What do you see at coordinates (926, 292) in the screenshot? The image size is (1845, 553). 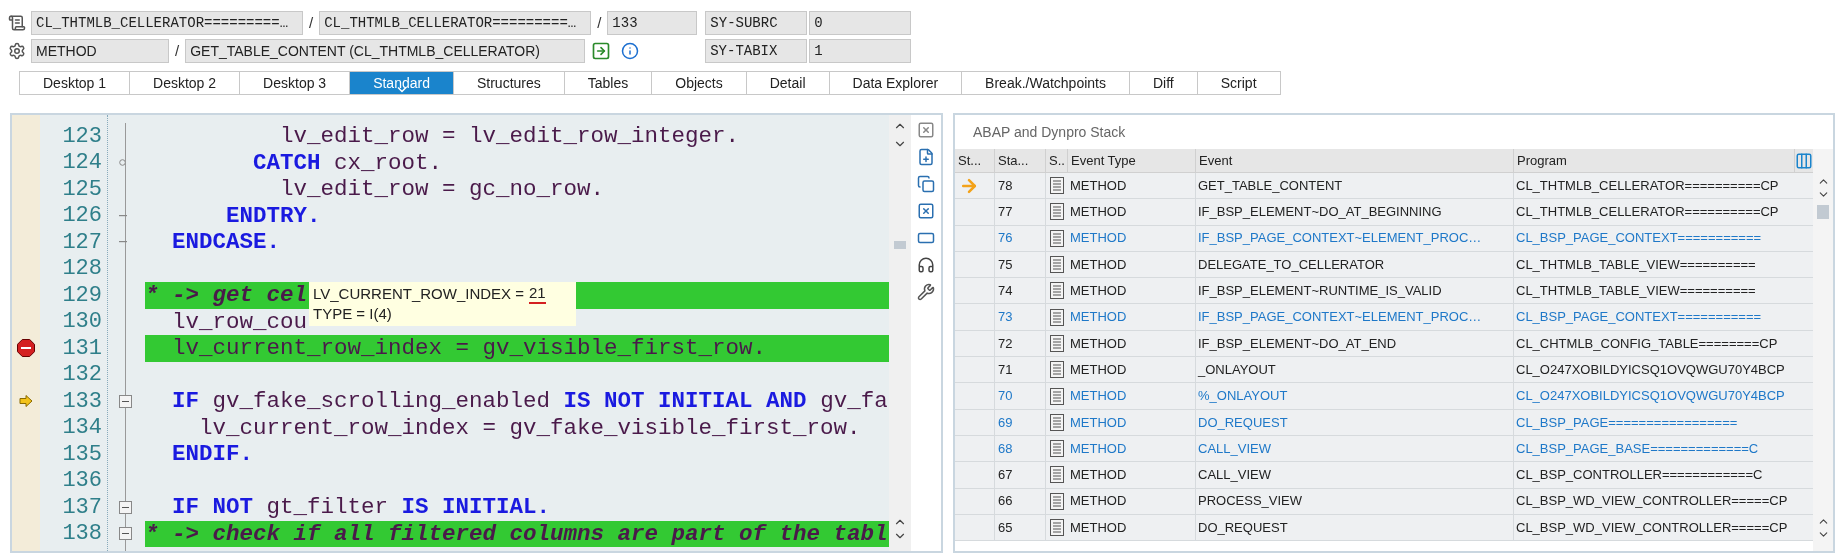 I see `wrench-icon` at bounding box center [926, 292].